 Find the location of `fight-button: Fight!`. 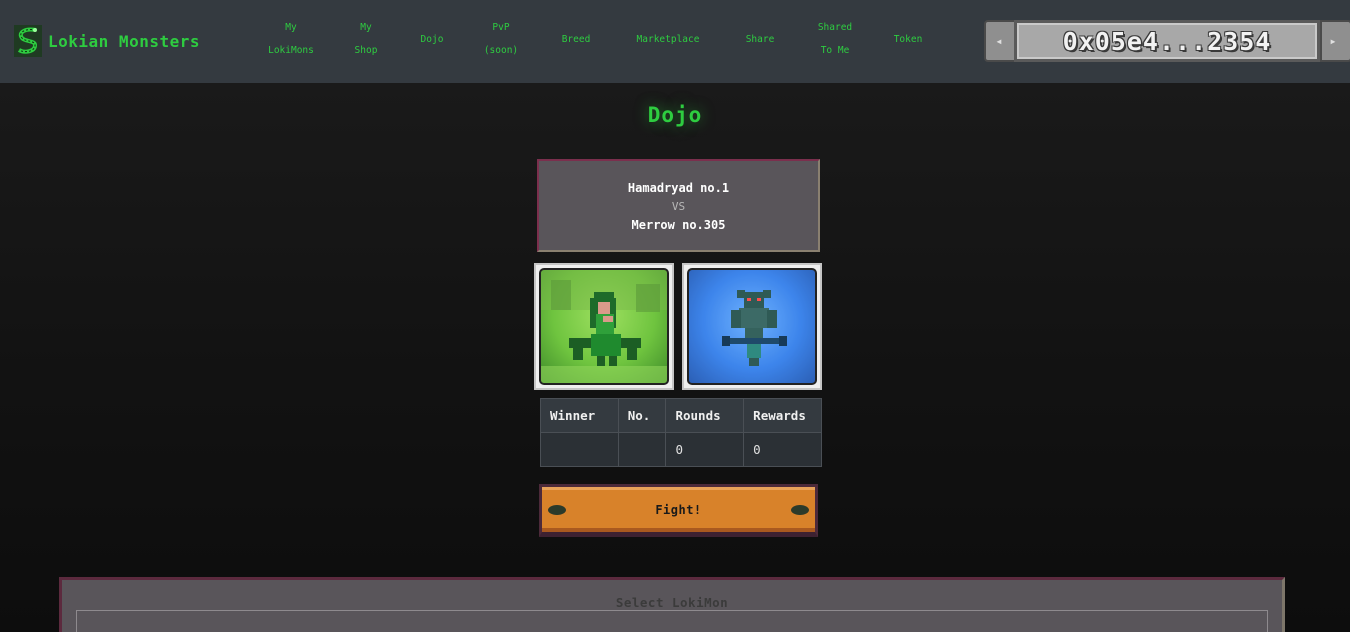

fight-button: Fight! is located at coordinates (678, 510).